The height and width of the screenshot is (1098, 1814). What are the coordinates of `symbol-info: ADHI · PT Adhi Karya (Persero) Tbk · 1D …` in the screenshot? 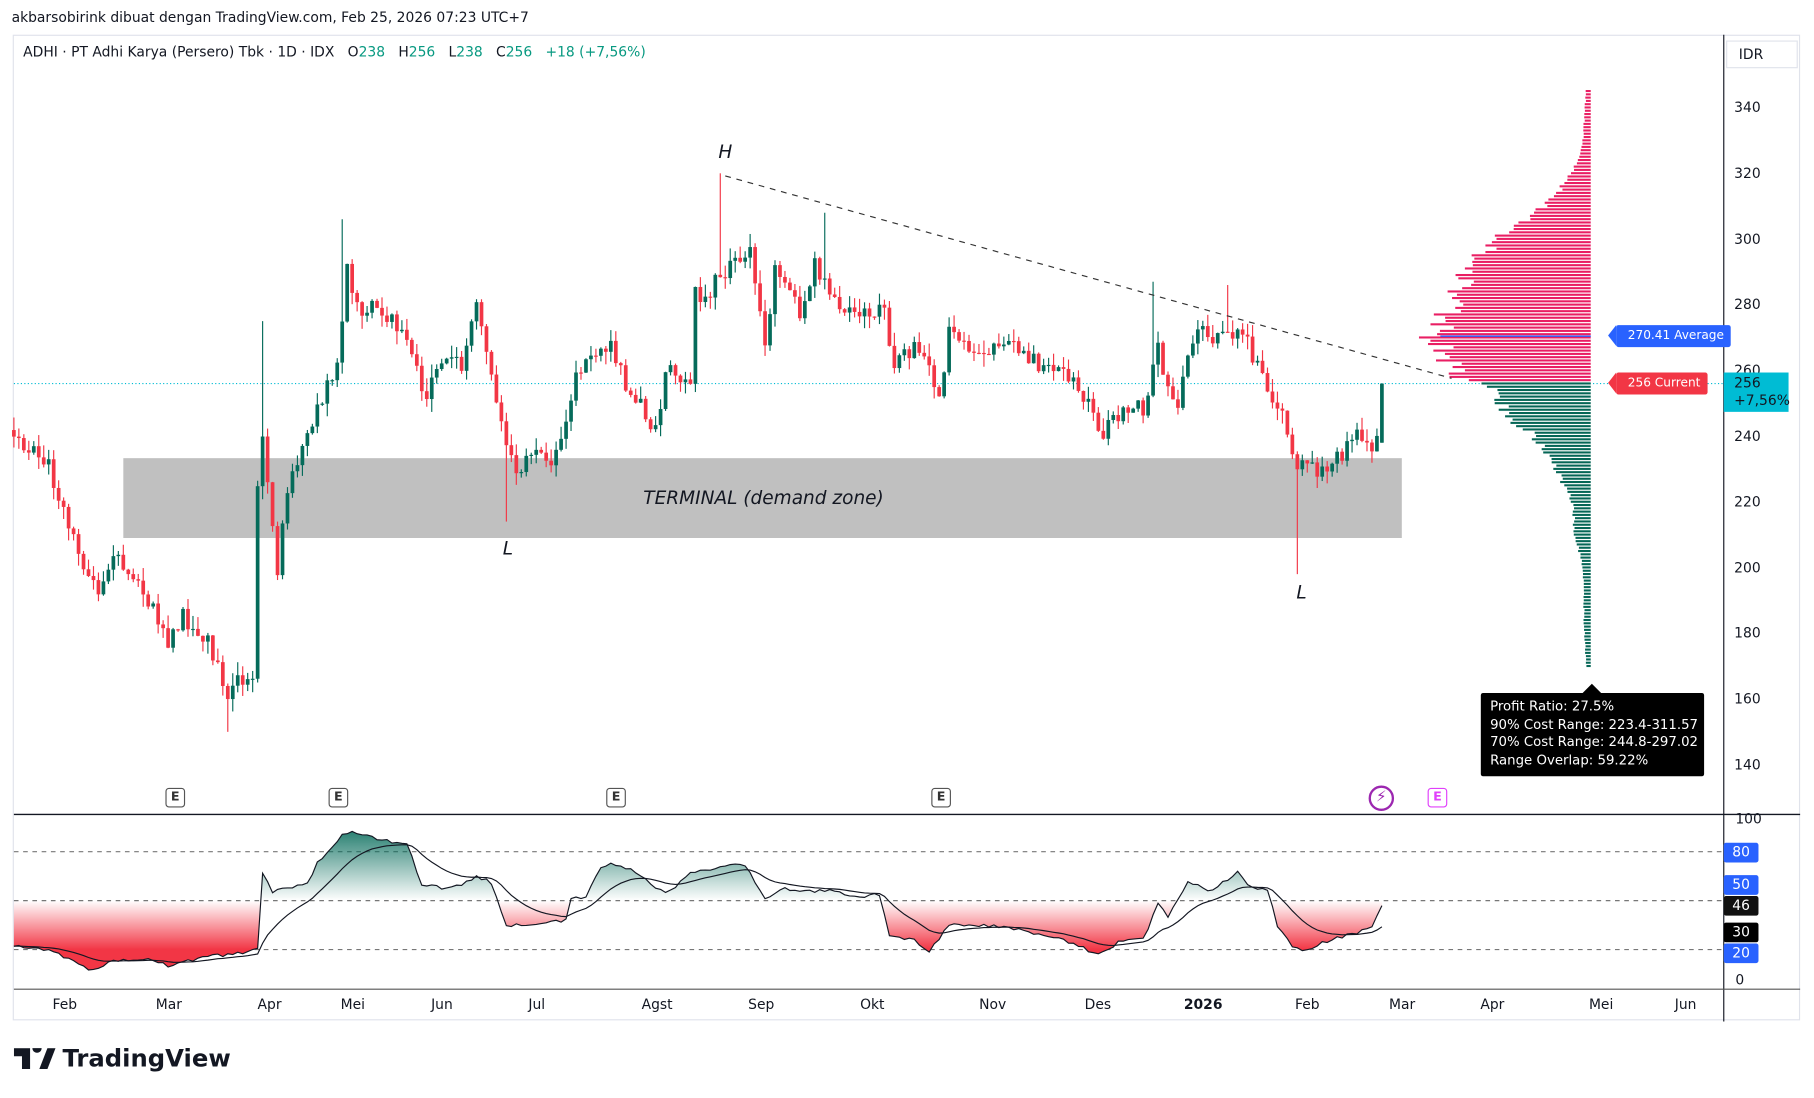 It's located at (178, 52).